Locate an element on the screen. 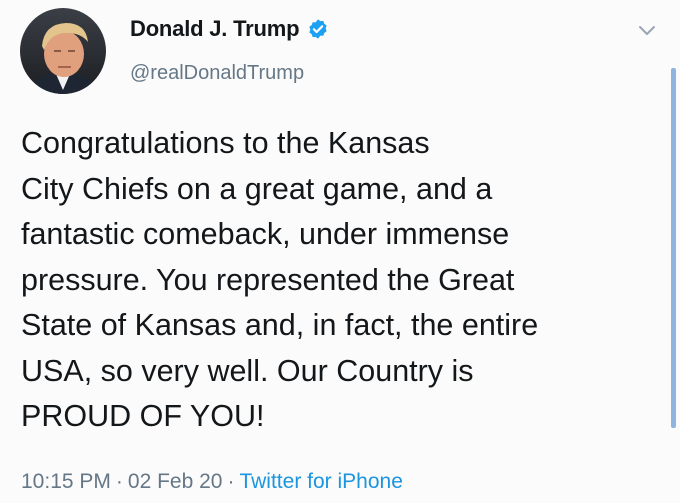 The image size is (680, 503). author-row: Donald J. Trump is located at coordinates (229, 29).